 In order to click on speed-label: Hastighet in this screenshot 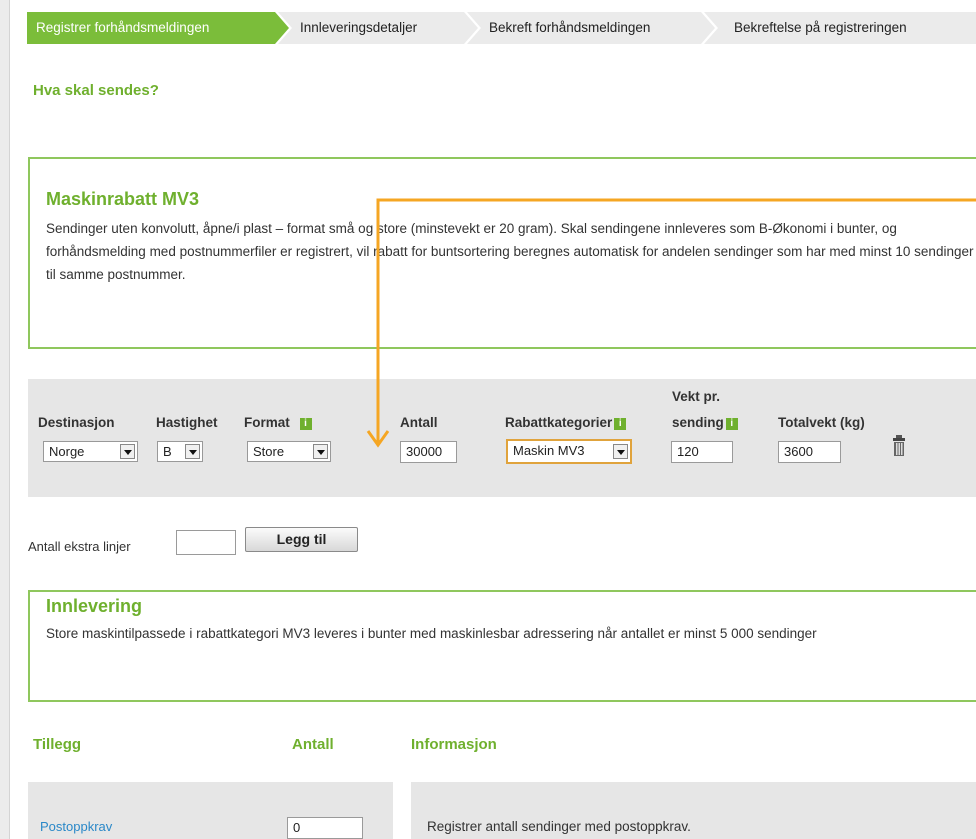, I will do `click(187, 422)`.